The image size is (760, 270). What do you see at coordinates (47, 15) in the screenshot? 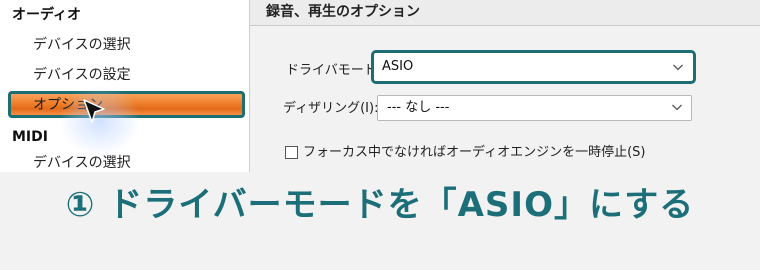
I see `sidebar-heading-audio: オーディオ` at bounding box center [47, 15].